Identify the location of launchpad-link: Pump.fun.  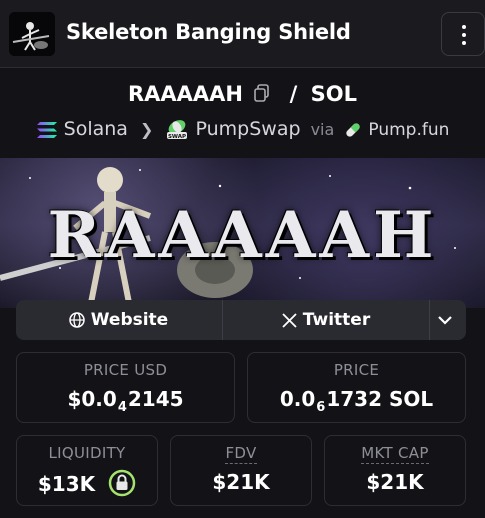
(408, 130).